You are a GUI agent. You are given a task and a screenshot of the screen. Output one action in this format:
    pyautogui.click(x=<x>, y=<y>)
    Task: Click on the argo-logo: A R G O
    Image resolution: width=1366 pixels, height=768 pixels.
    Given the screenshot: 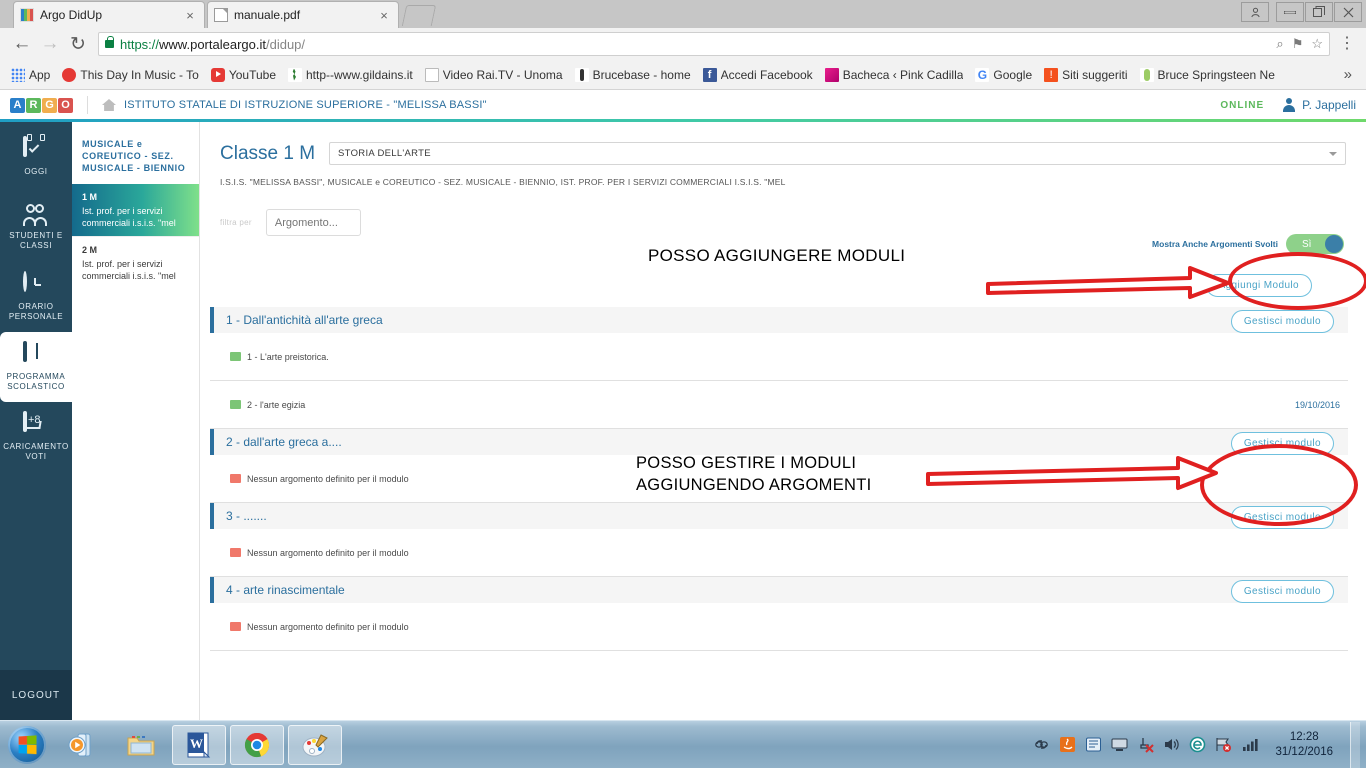 What is the action you would take?
    pyautogui.click(x=41, y=105)
    